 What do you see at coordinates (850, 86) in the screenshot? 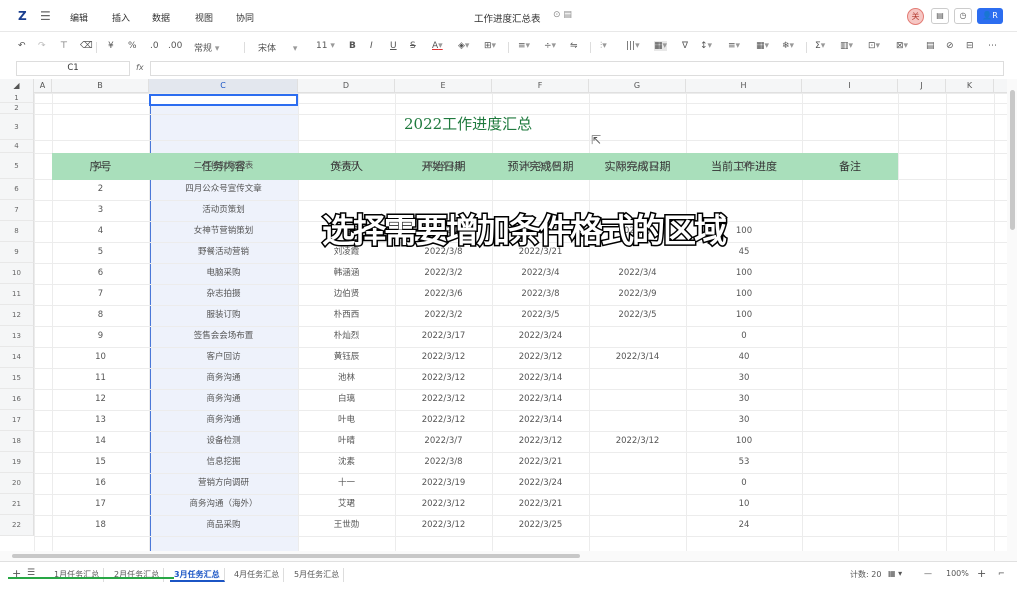
I see `col-header-i: I` at bounding box center [850, 86].